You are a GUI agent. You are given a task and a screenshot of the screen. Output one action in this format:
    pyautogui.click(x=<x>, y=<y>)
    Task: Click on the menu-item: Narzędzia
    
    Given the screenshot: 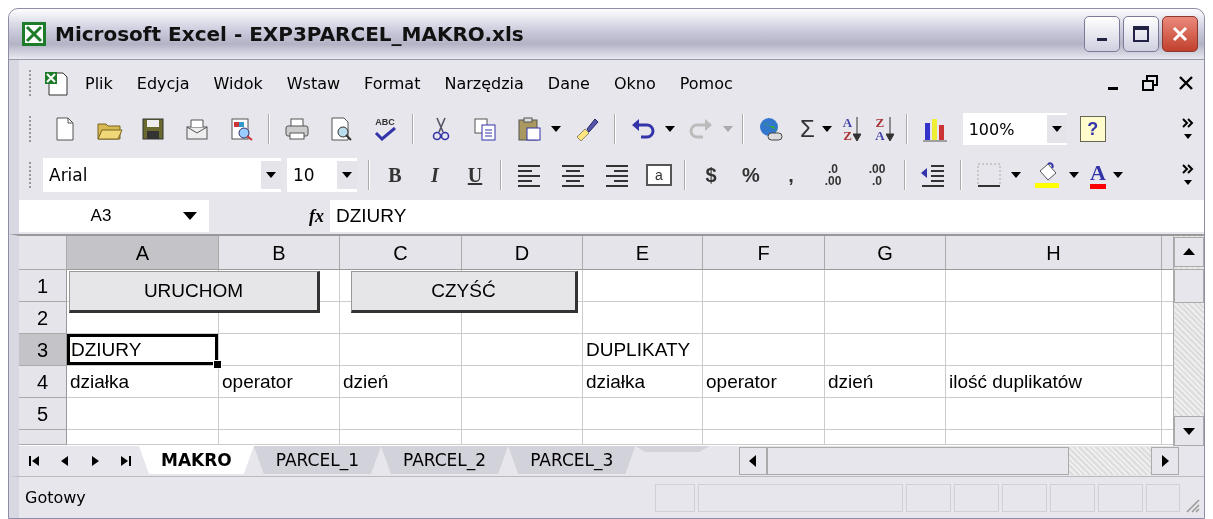 What is the action you would take?
    pyautogui.click(x=484, y=83)
    